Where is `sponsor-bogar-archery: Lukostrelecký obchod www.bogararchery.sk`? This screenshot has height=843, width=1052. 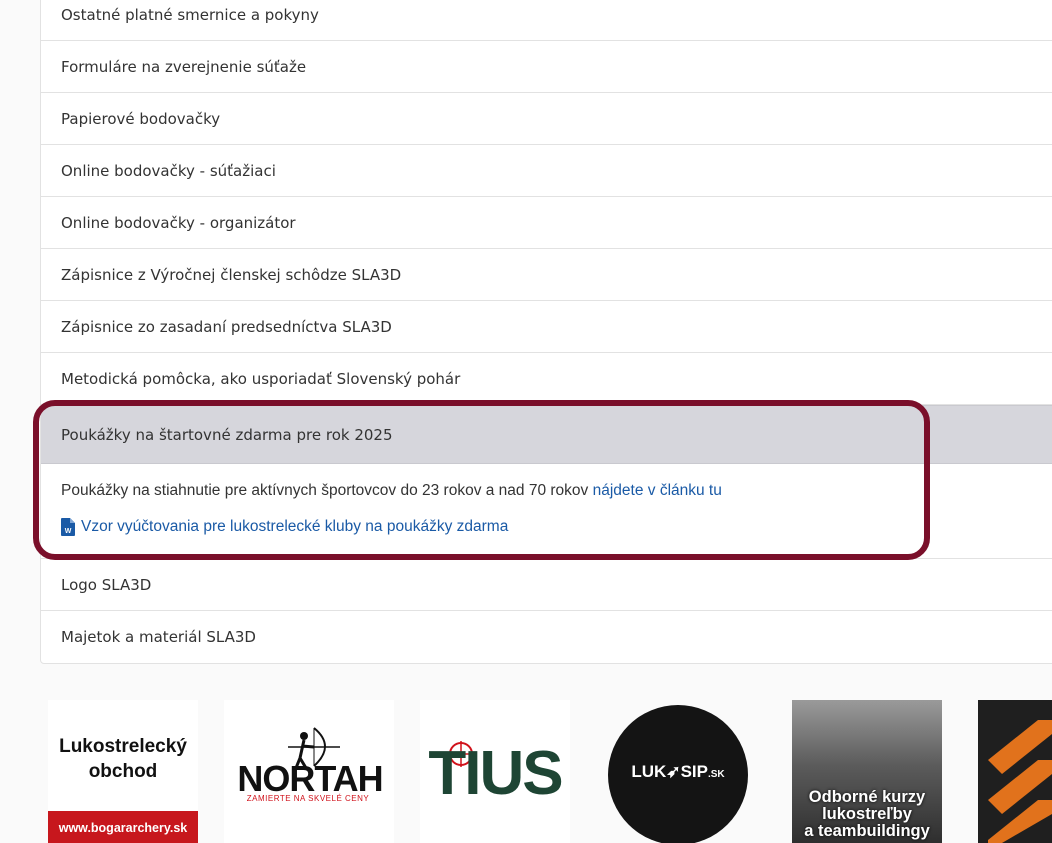 sponsor-bogar-archery: Lukostrelecký obchod www.bogararchery.sk is located at coordinates (123, 771).